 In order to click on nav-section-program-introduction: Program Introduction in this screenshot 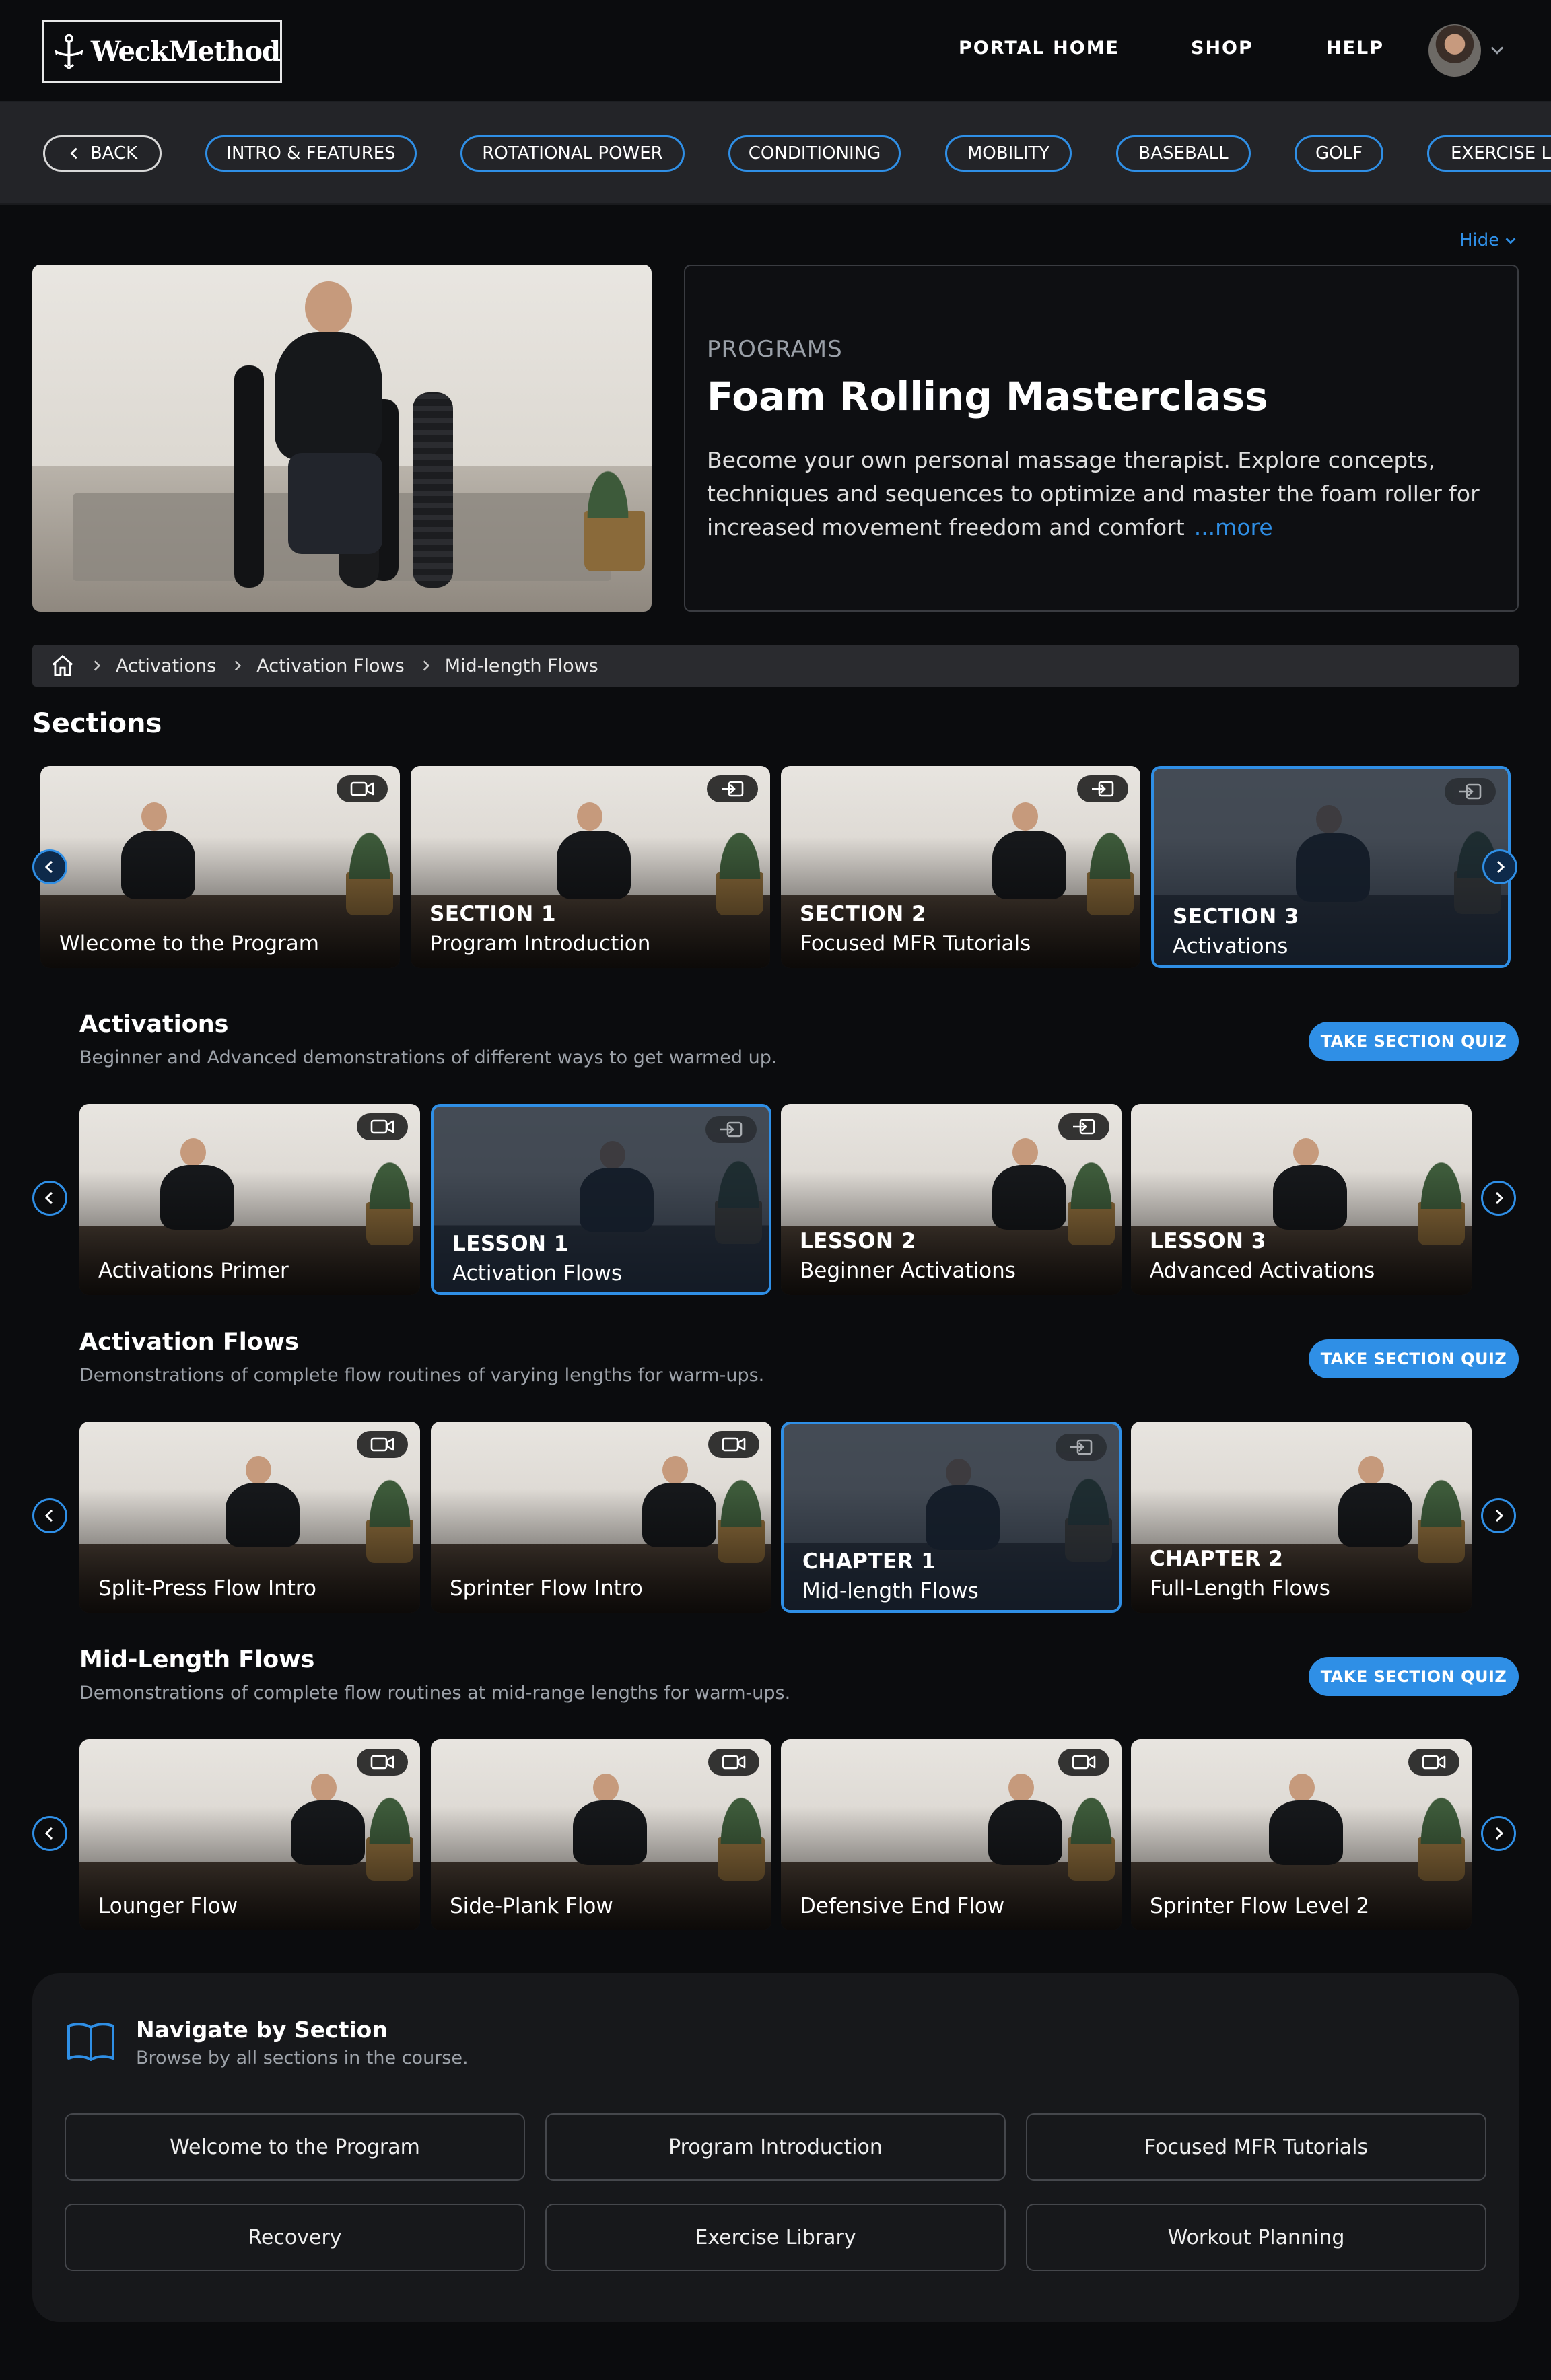, I will do `click(775, 2147)`.